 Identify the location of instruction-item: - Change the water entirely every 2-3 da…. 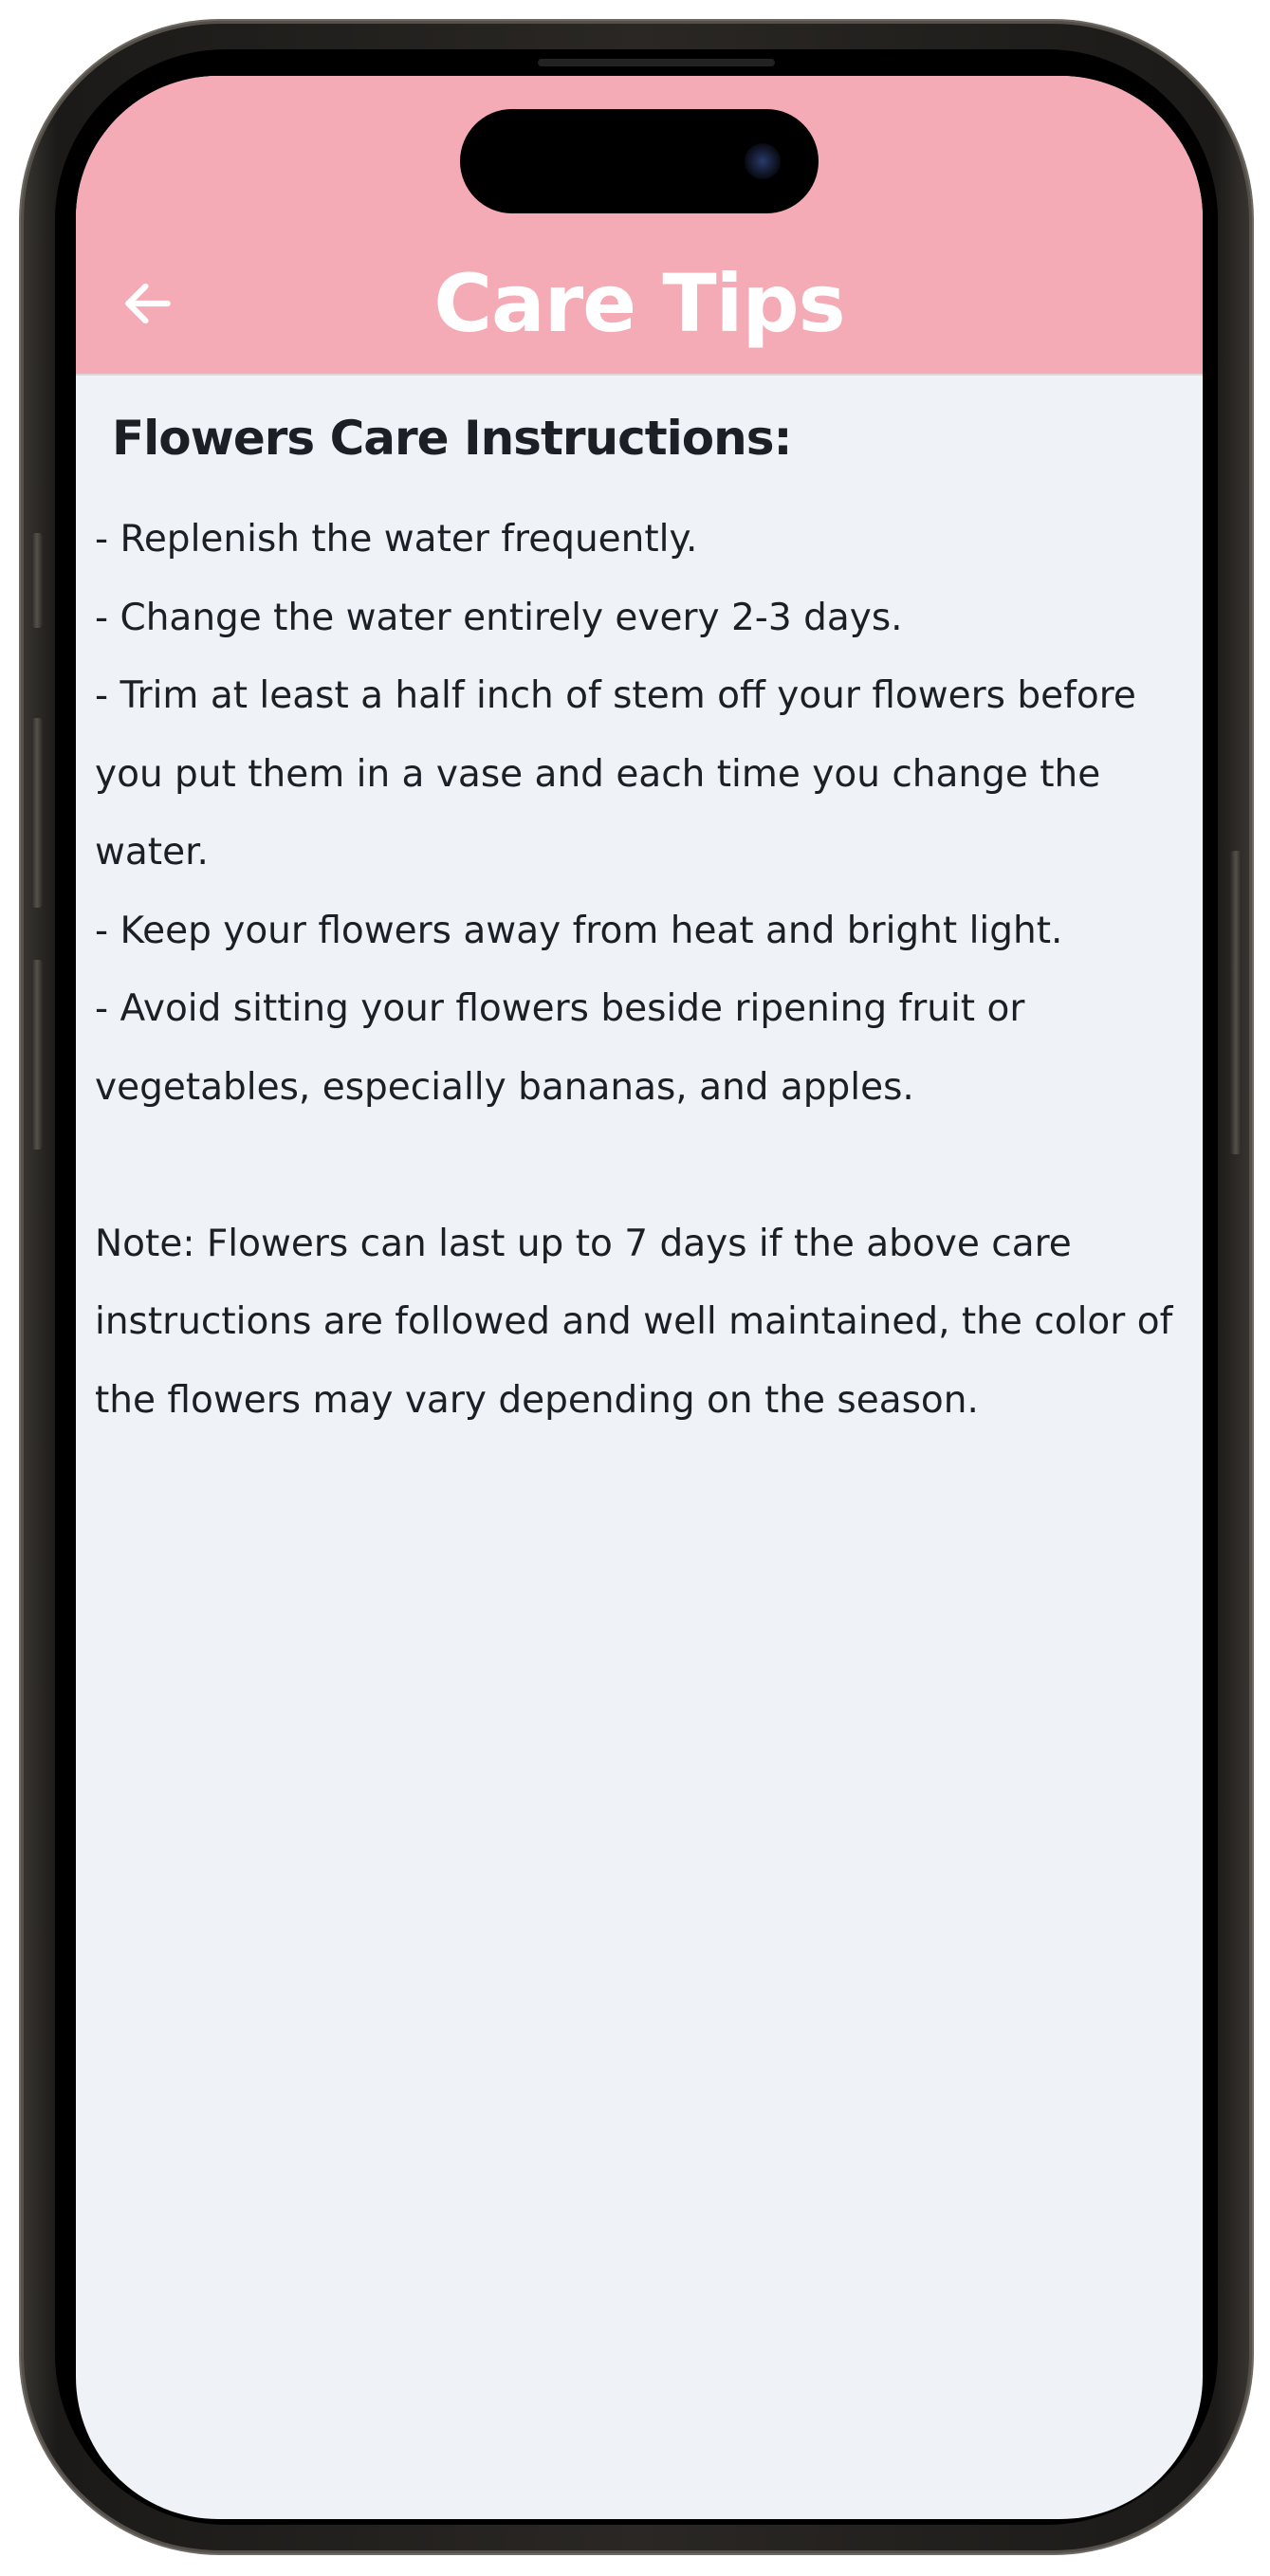
(499, 617).